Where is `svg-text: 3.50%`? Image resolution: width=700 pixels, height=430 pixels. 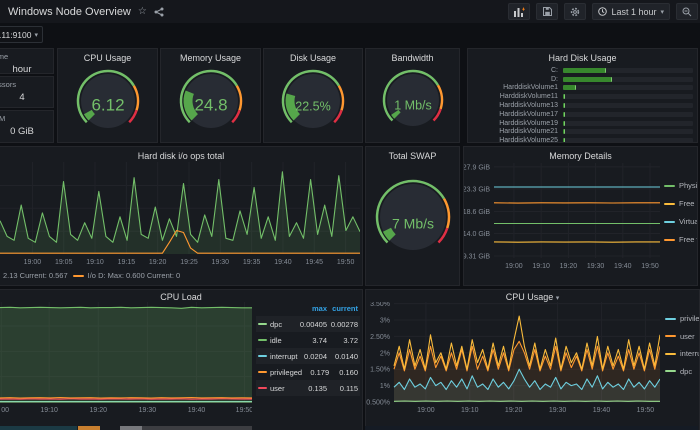 svg-text: 3.50% is located at coordinates (380, 305).